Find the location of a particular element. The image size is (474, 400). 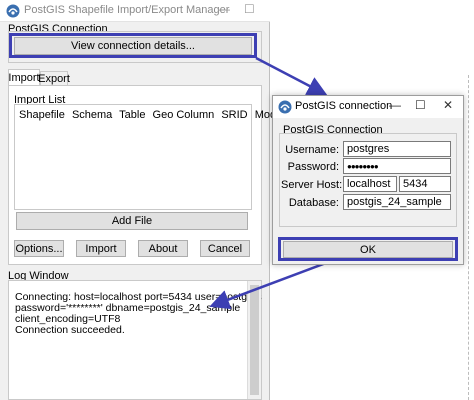

column-schema: Schema is located at coordinates (92, 115).